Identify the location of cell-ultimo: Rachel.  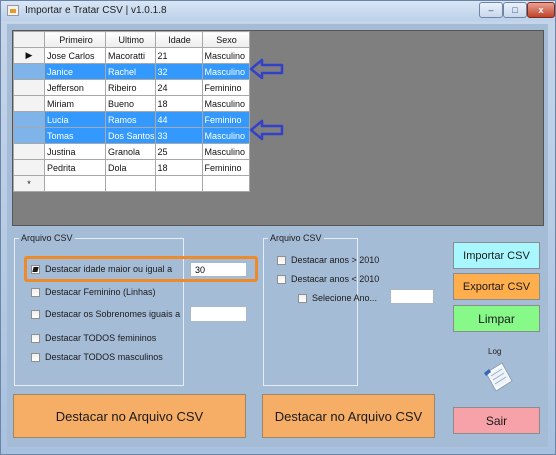
(130, 71).